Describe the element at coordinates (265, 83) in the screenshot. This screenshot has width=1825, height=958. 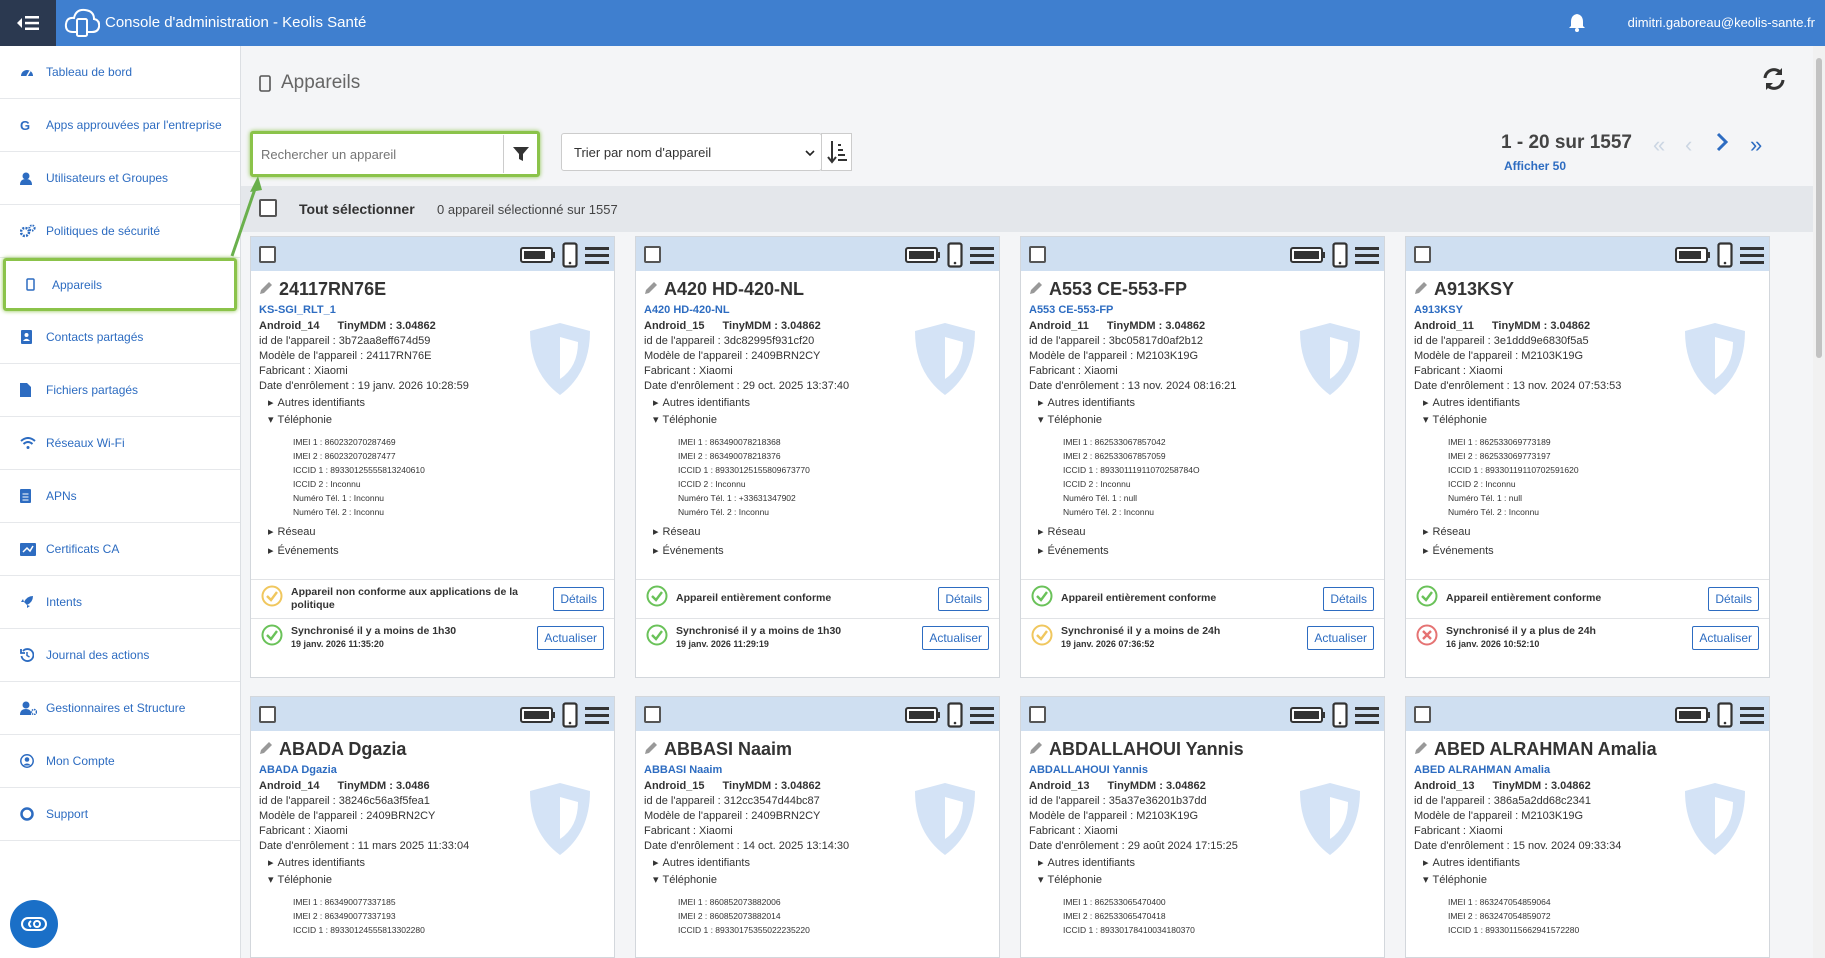
I see `mobile-icon` at that location.